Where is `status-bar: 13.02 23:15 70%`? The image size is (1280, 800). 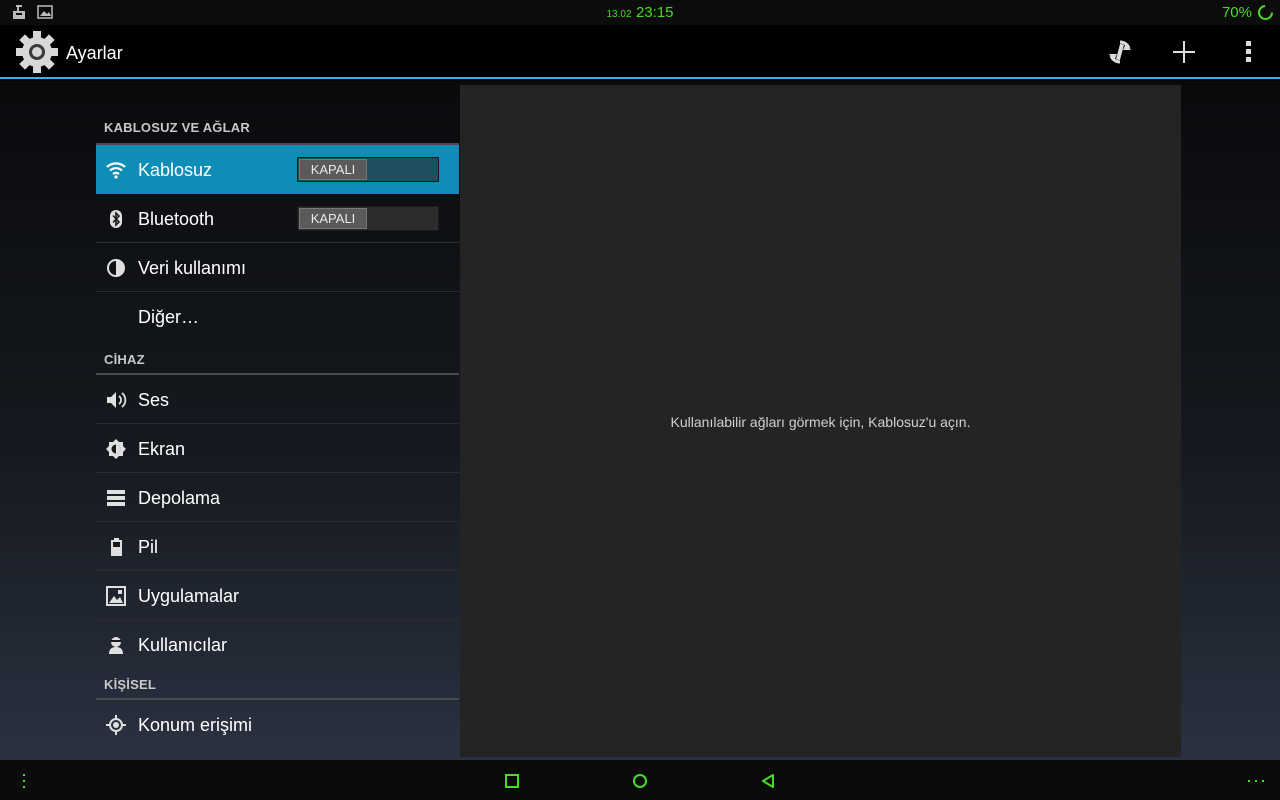 status-bar: 13.02 23:15 70% is located at coordinates (640, 12).